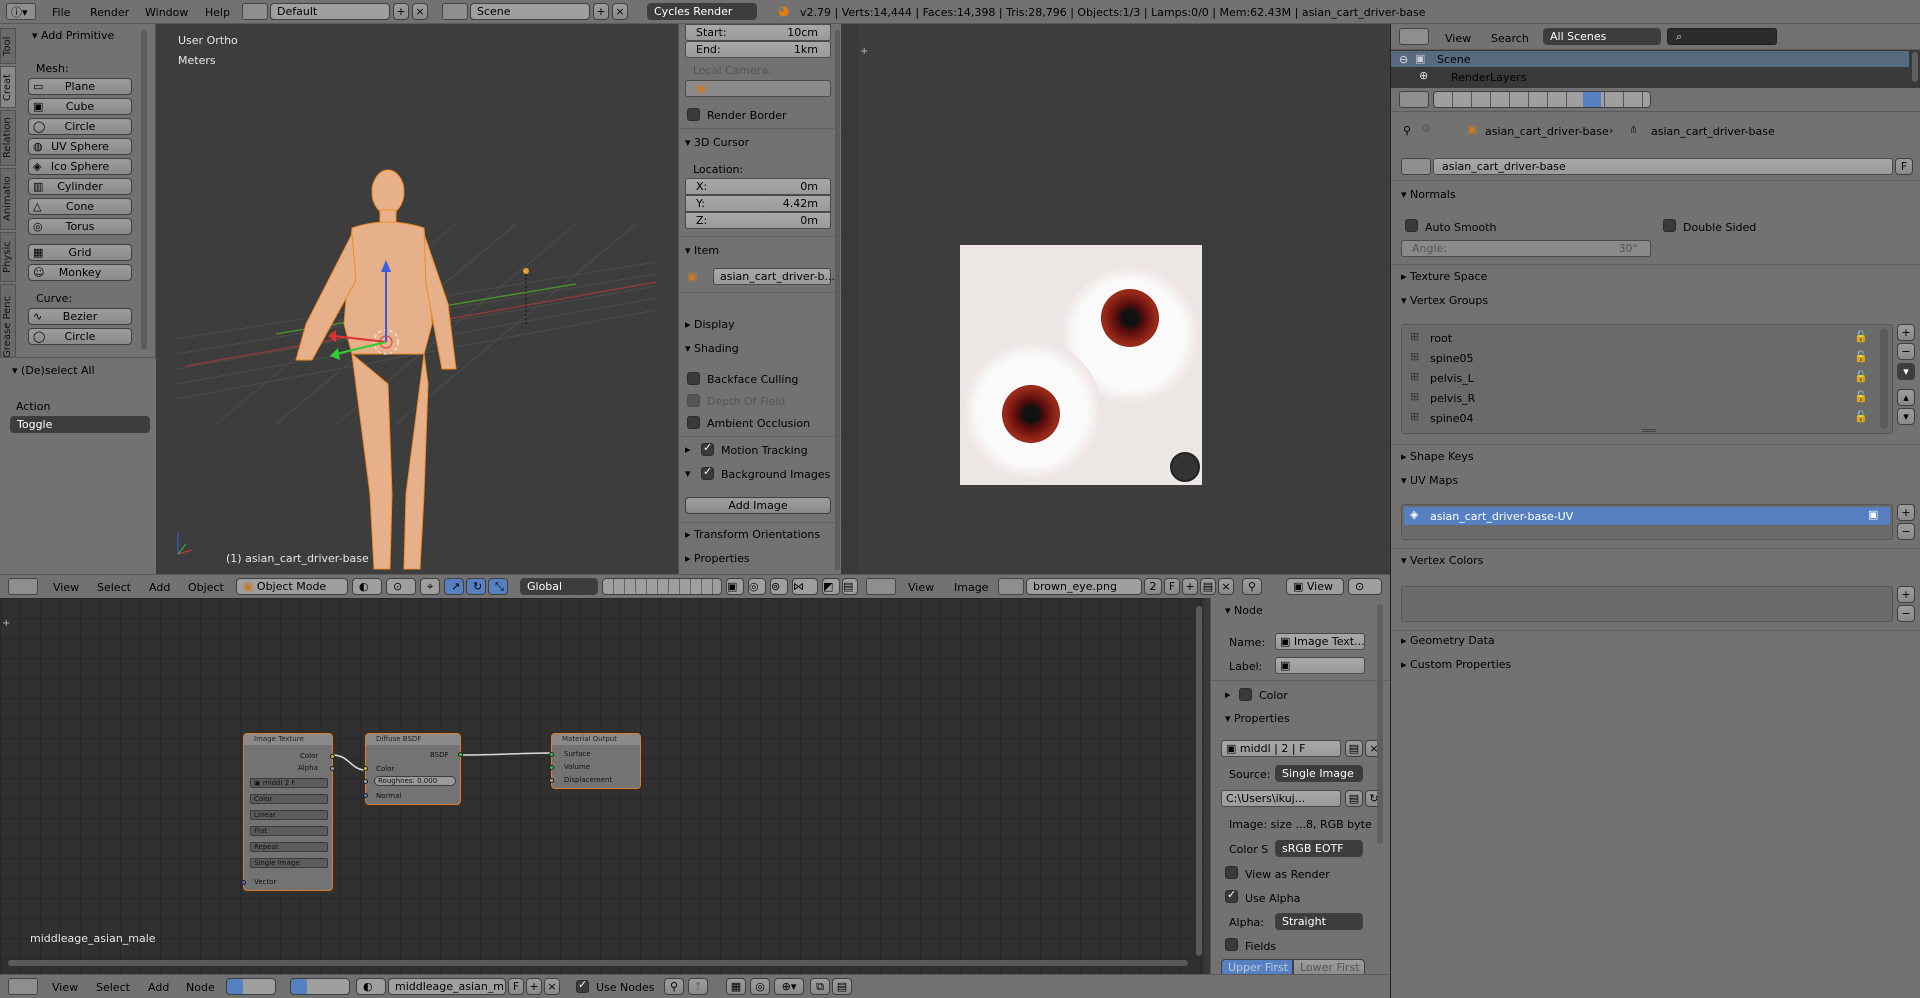 The image size is (1920, 998). I want to click on double-sided-checkbox, so click(1669, 225).